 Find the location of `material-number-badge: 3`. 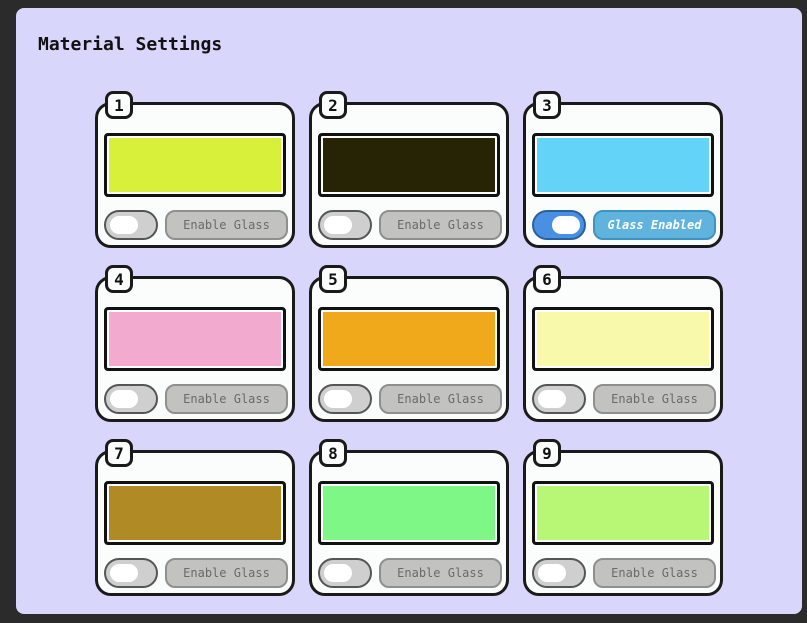

material-number-badge: 3 is located at coordinates (547, 105).